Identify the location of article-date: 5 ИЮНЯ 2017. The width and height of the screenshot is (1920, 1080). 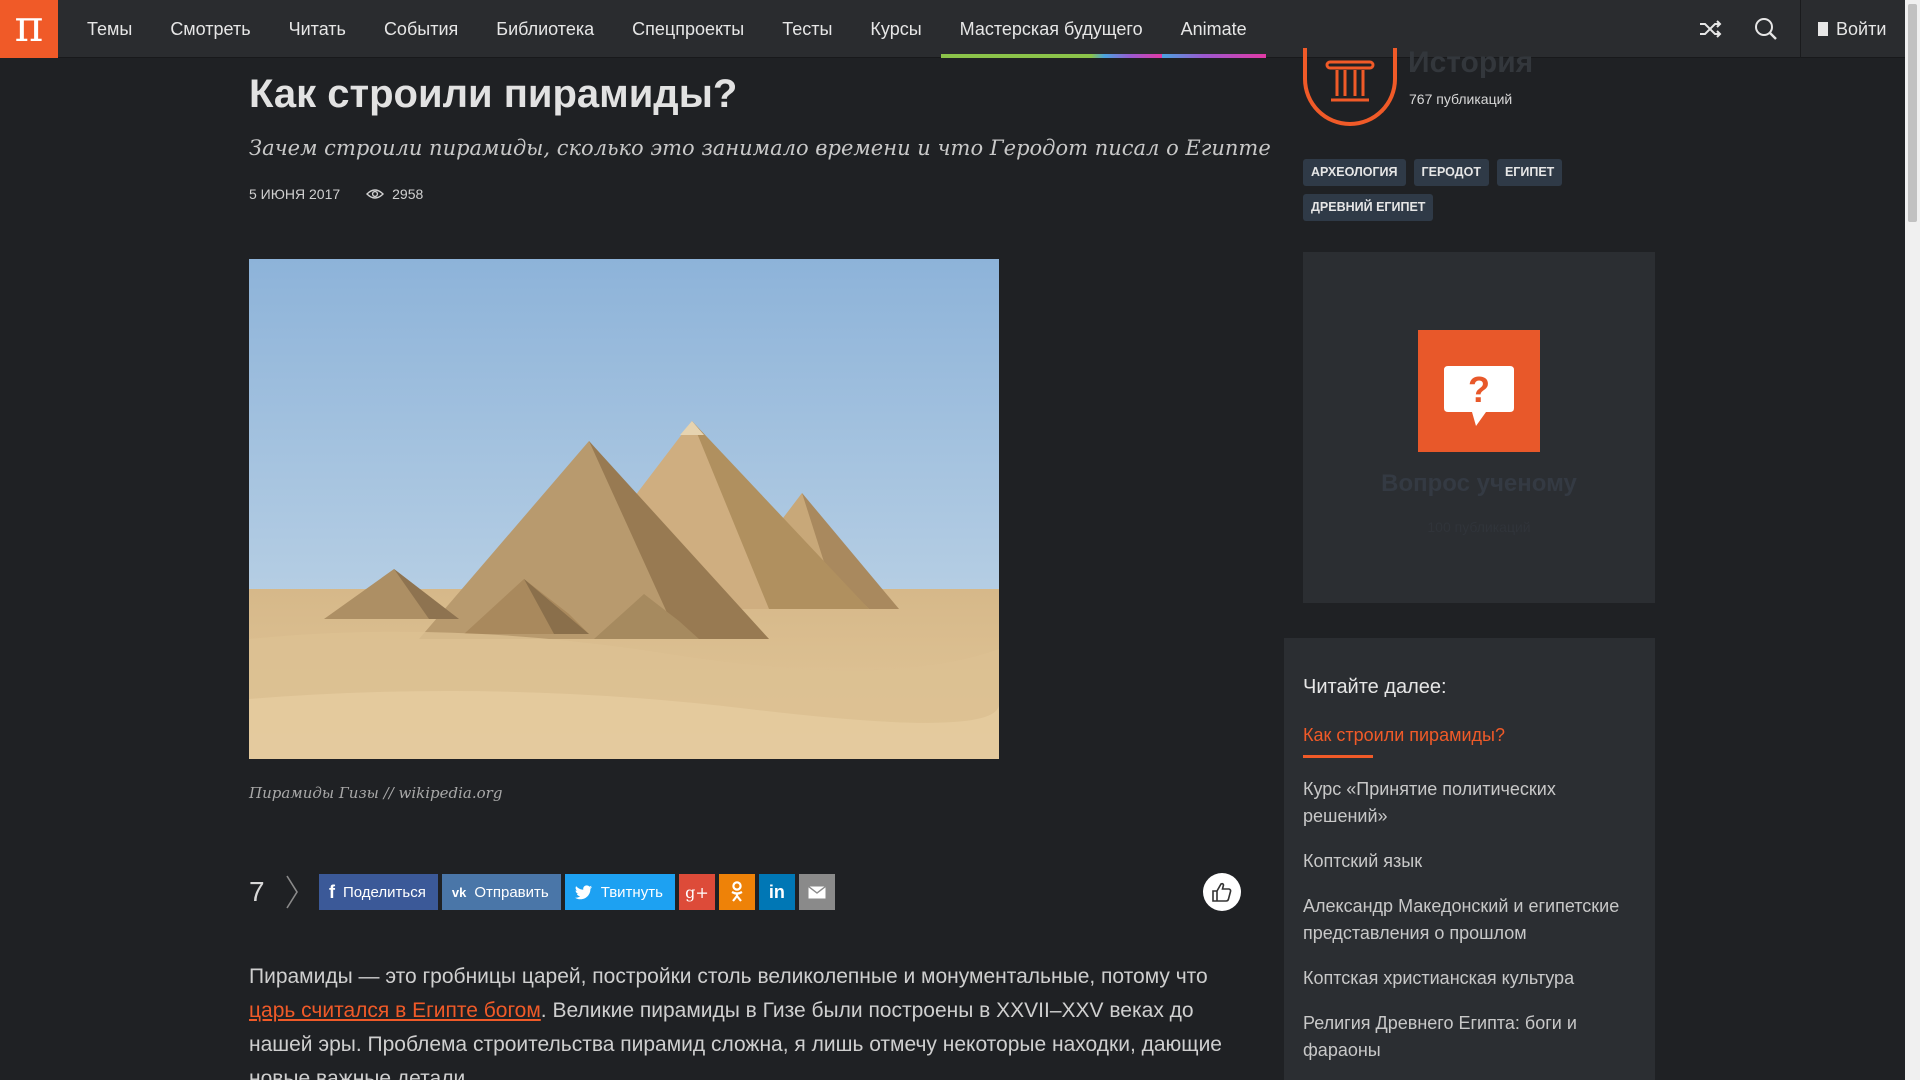
(295, 194).